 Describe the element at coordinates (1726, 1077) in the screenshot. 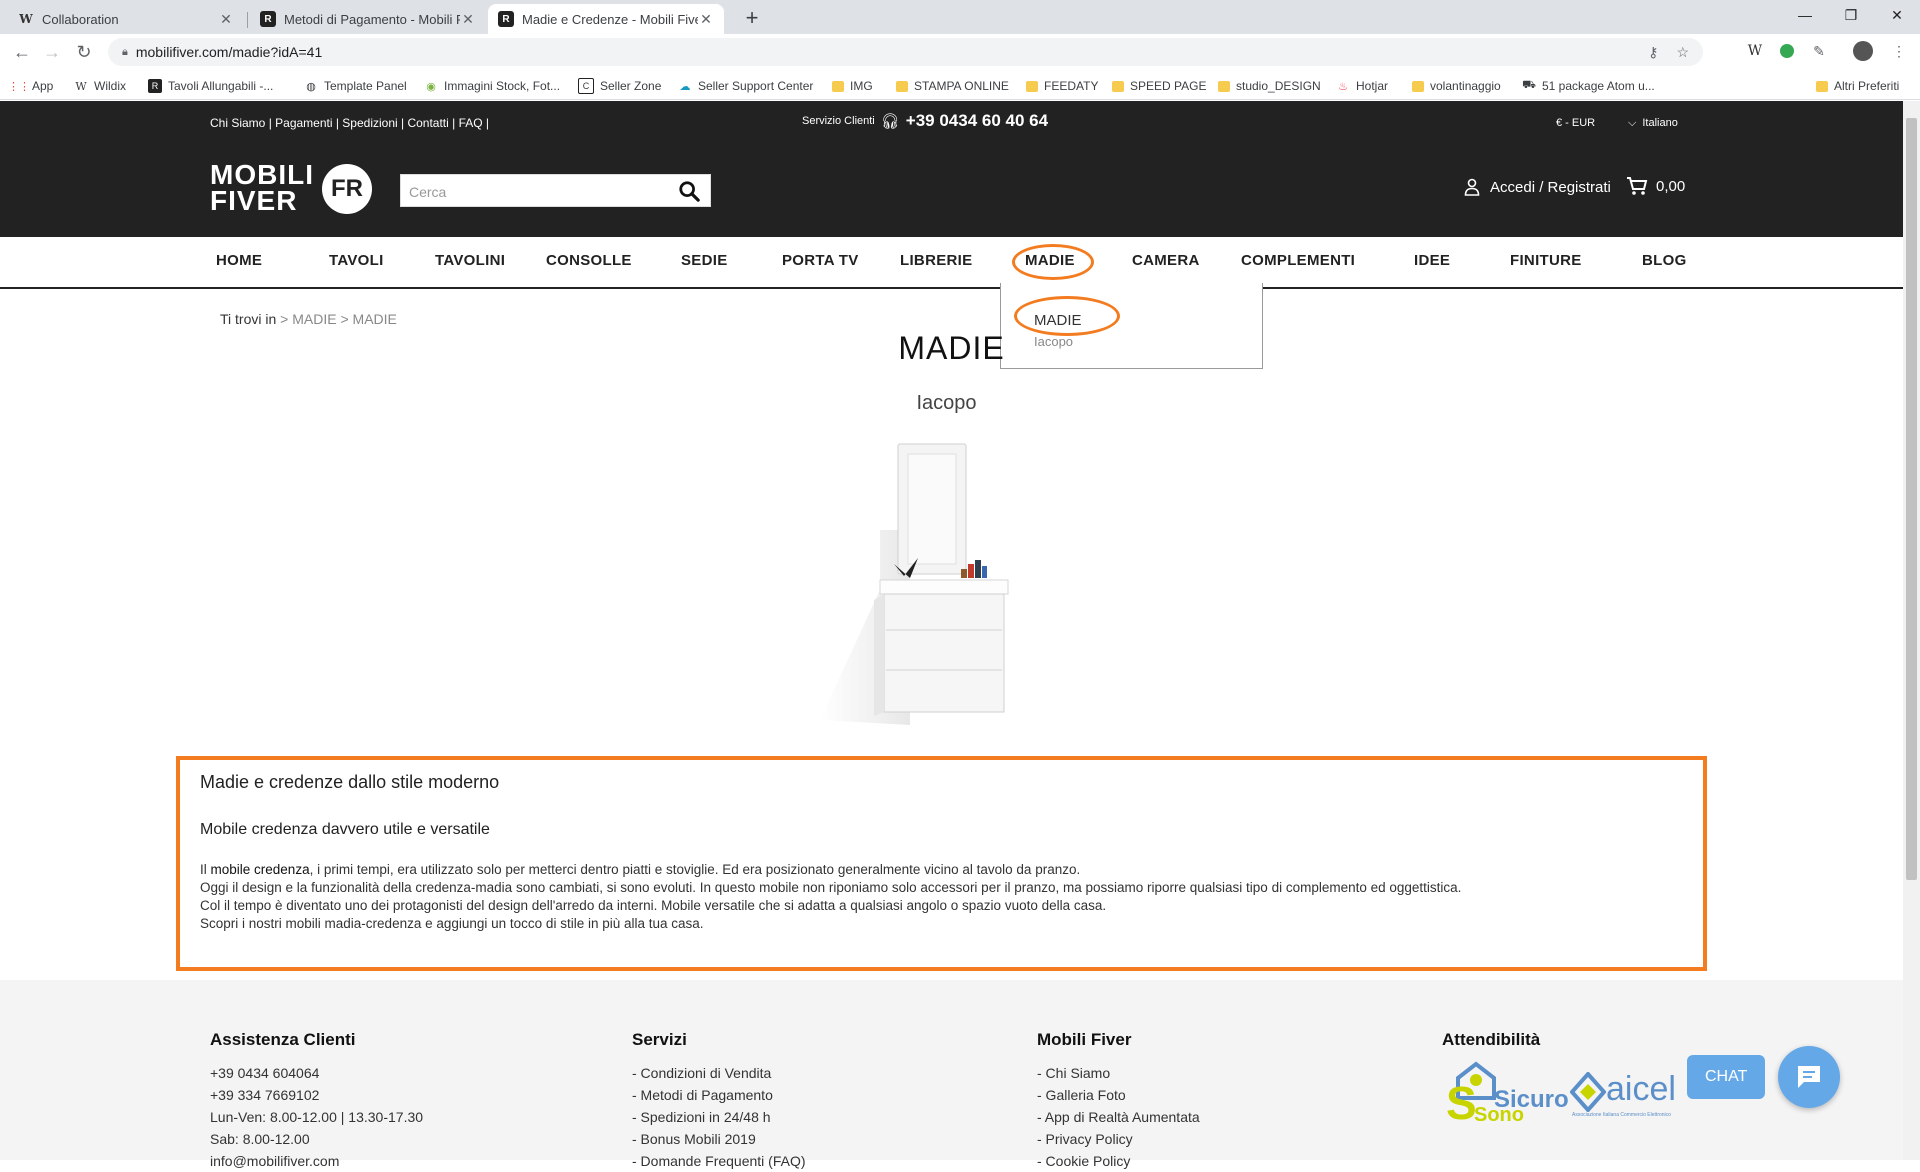

I see `chat-label-bubble: CHAT` at that location.